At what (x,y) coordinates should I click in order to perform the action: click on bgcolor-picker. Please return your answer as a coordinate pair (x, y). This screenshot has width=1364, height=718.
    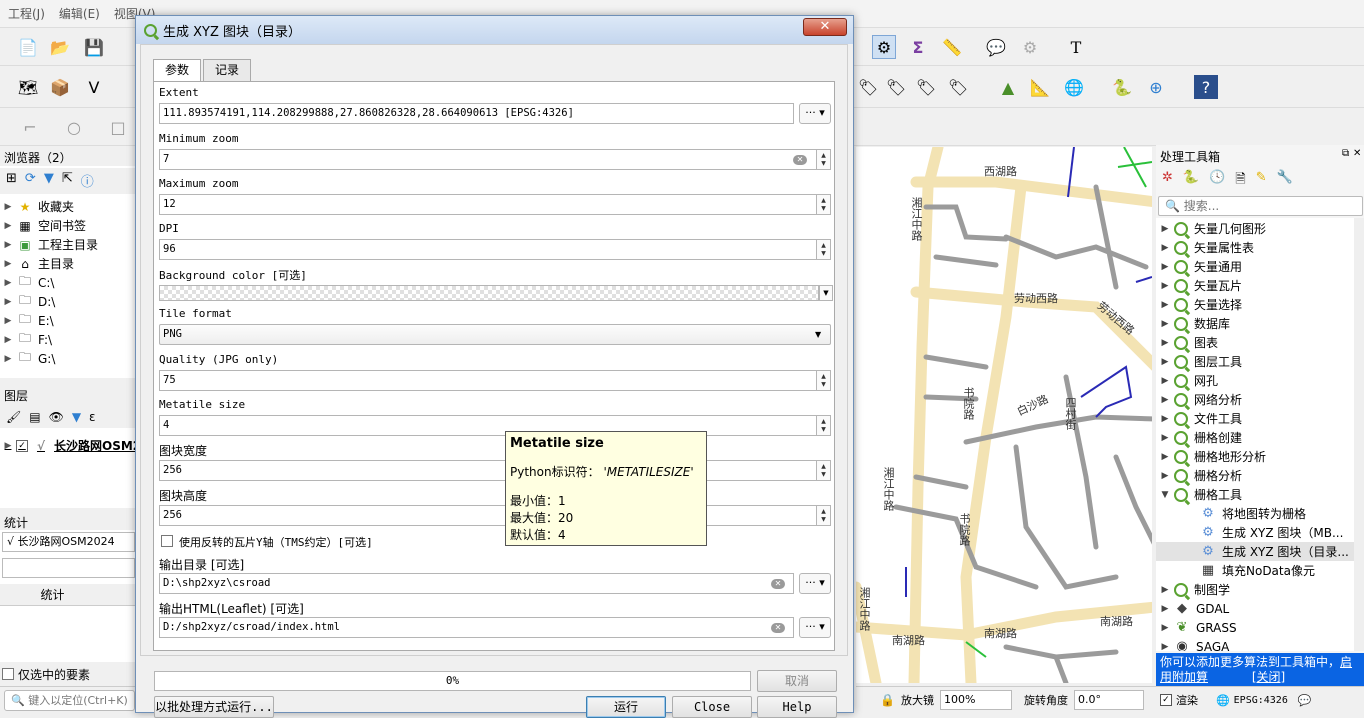
    Looking at the image, I should click on (489, 293).